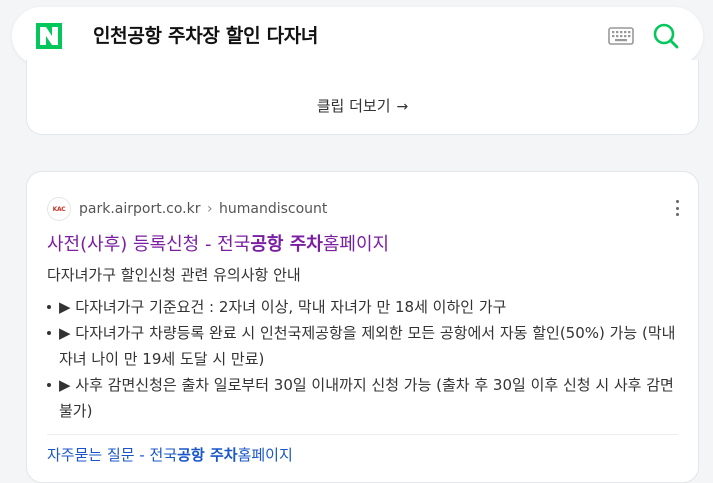 The image size is (713, 483). I want to click on site-favicon-icon: KAC, so click(59, 209).